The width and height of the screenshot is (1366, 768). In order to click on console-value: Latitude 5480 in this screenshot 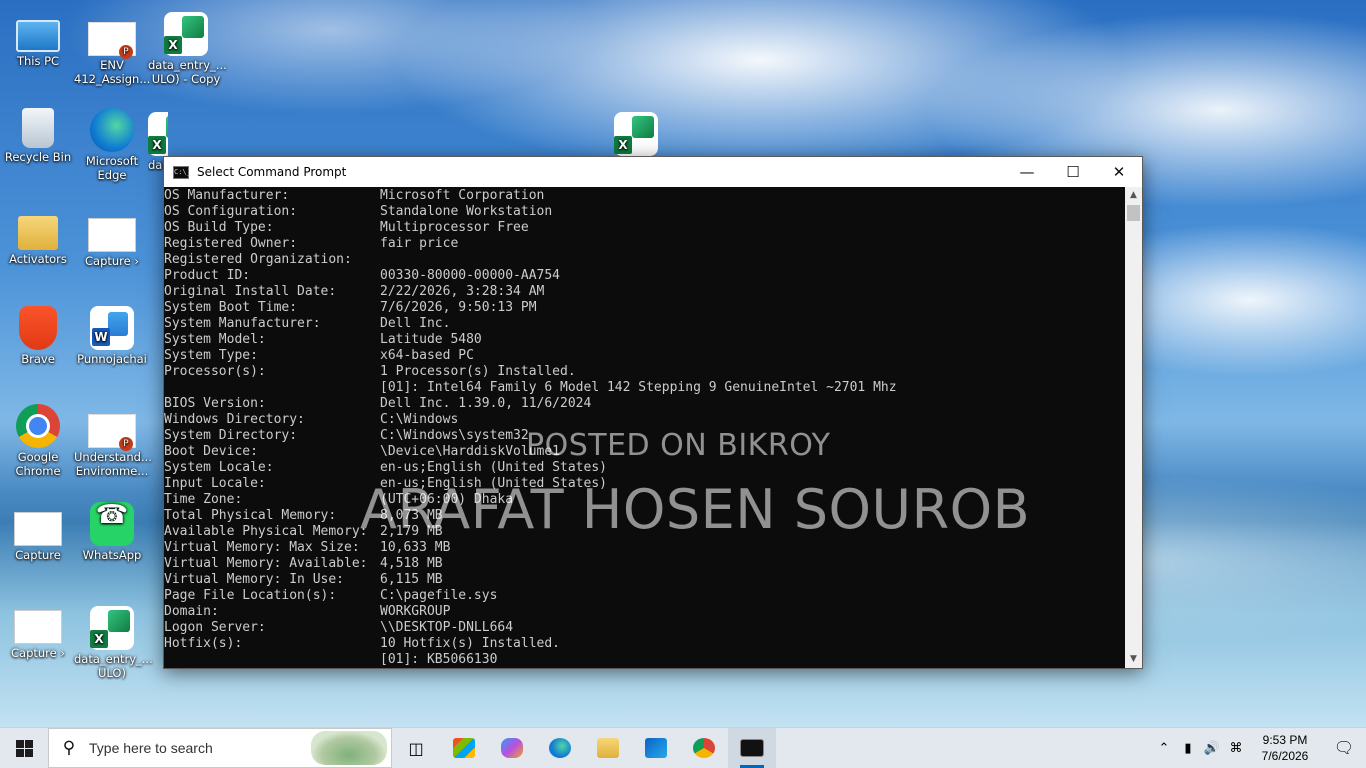, I will do `click(431, 339)`.